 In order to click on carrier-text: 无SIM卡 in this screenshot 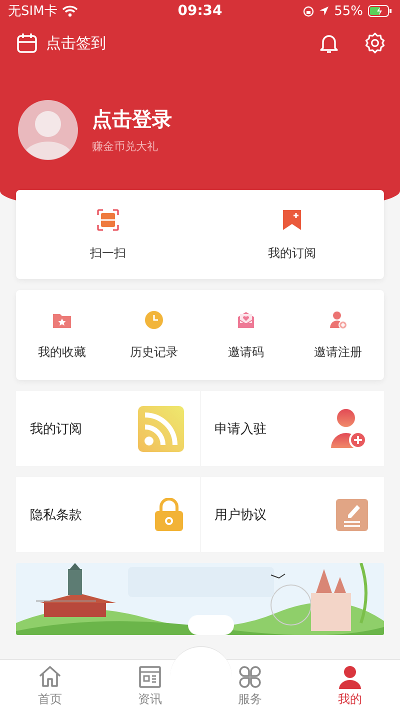, I will do `click(33, 11)`.